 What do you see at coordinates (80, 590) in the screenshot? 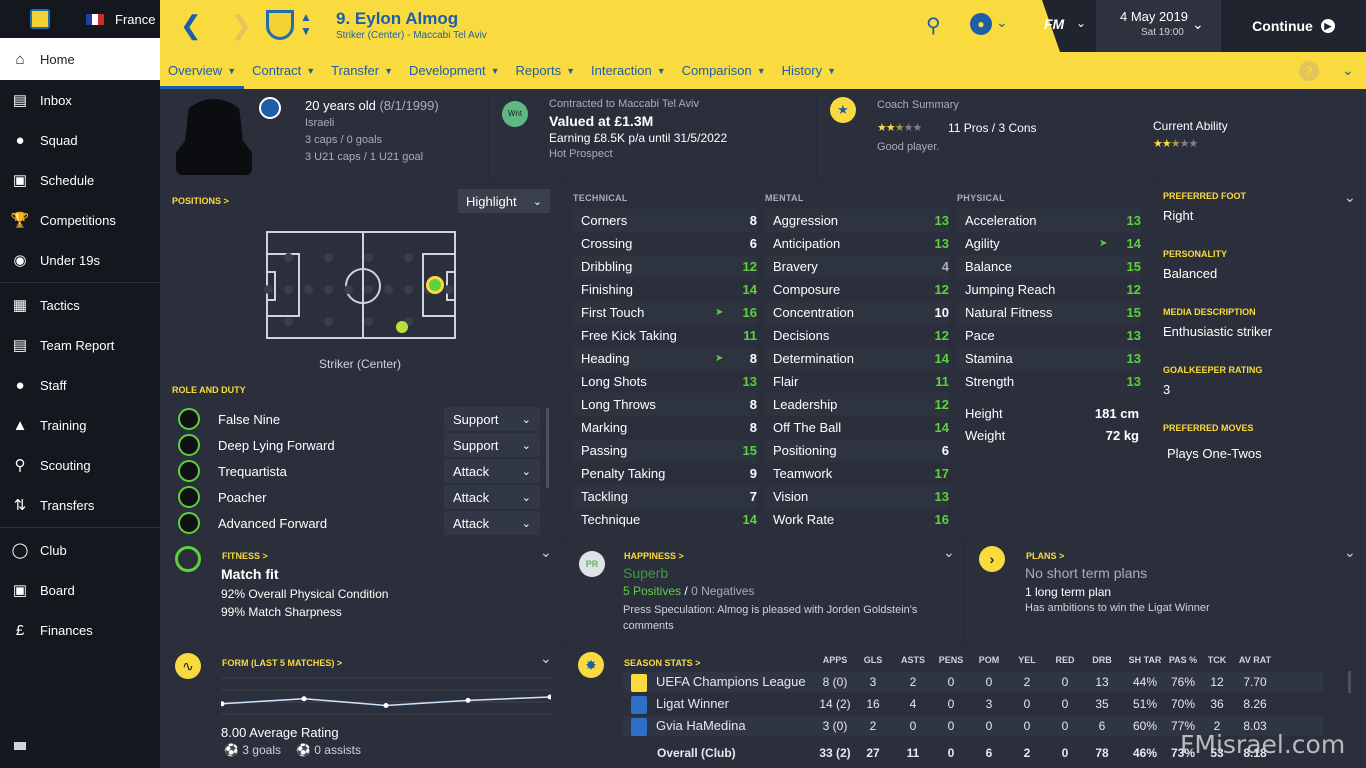
I see `sidebar-item-board: ▣ Board` at bounding box center [80, 590].